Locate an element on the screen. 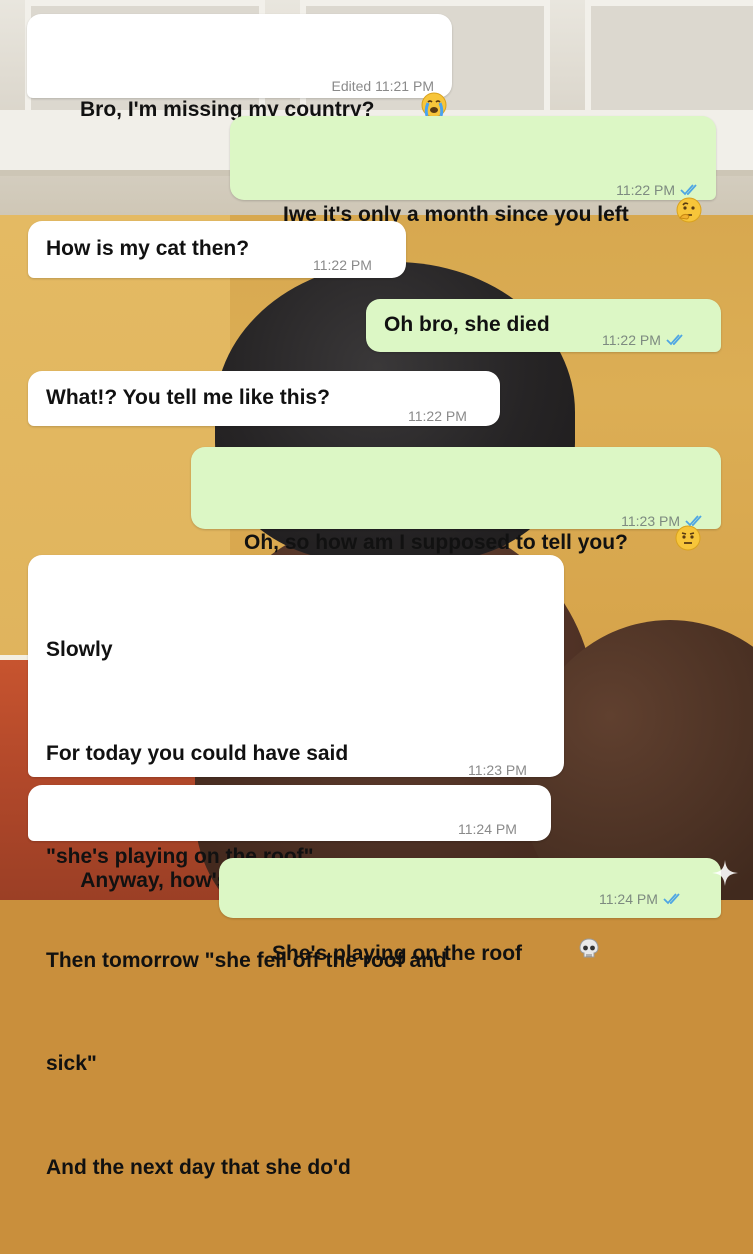  sparkle-icon is located at coordinates (725, 875).